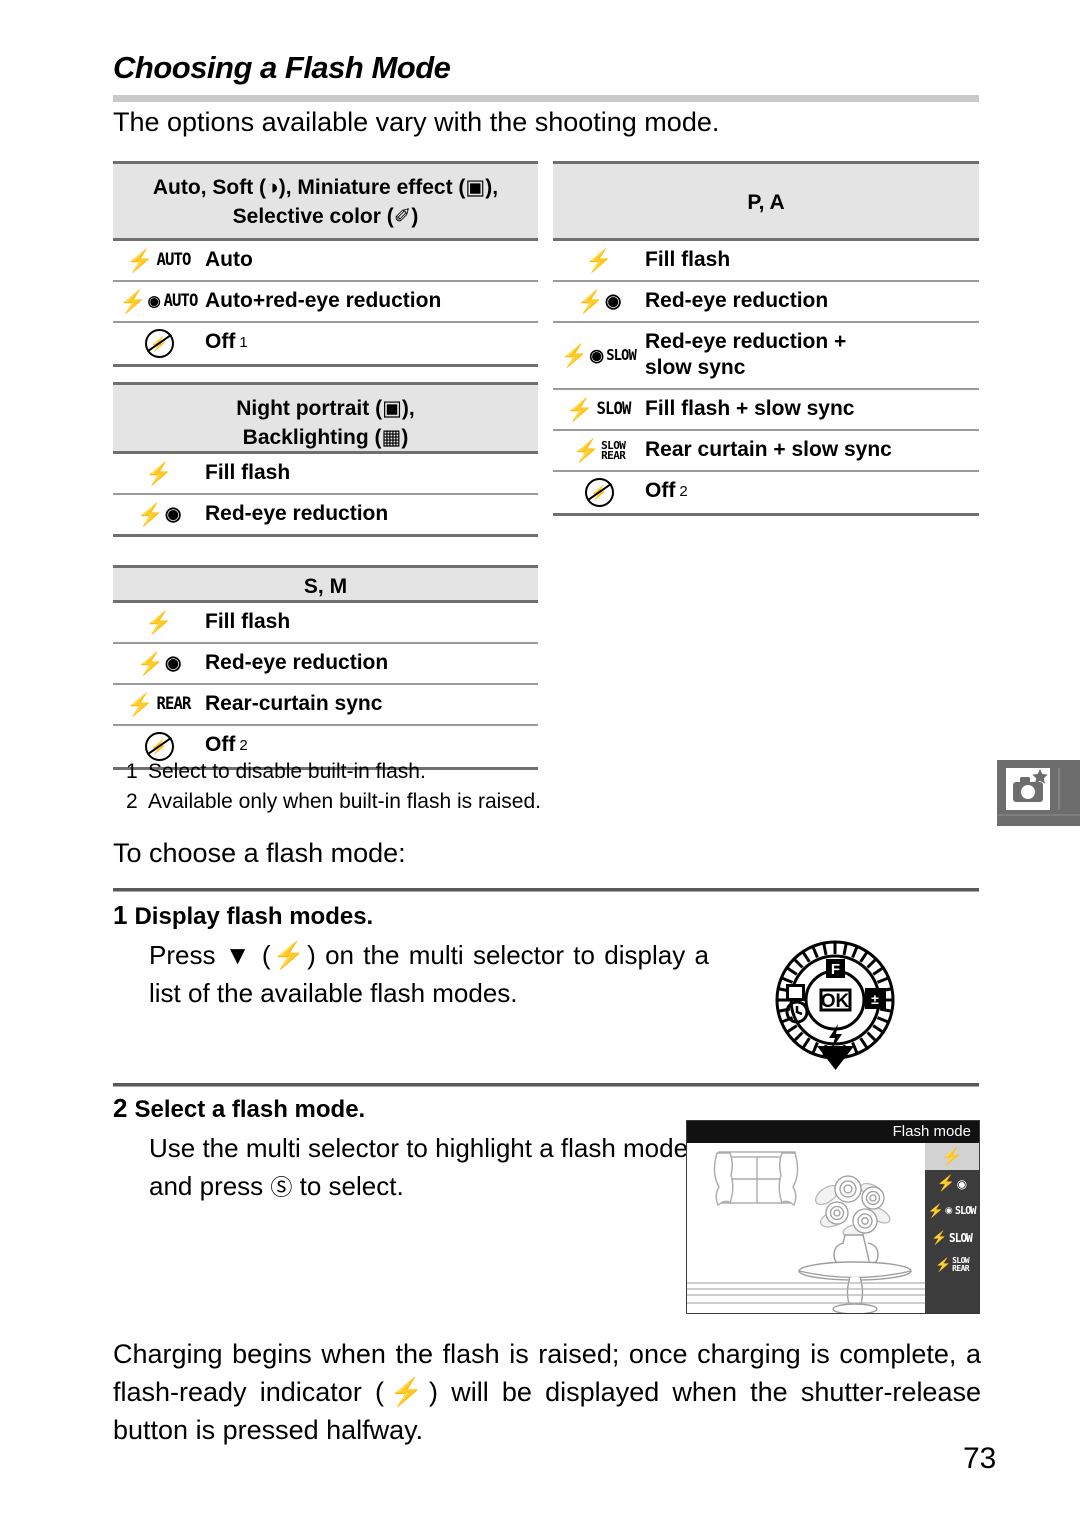  Describe the element at coordinates (413, 916) in the screenshot. I see `step-1-title: 1 Display flash modes.` at that location.